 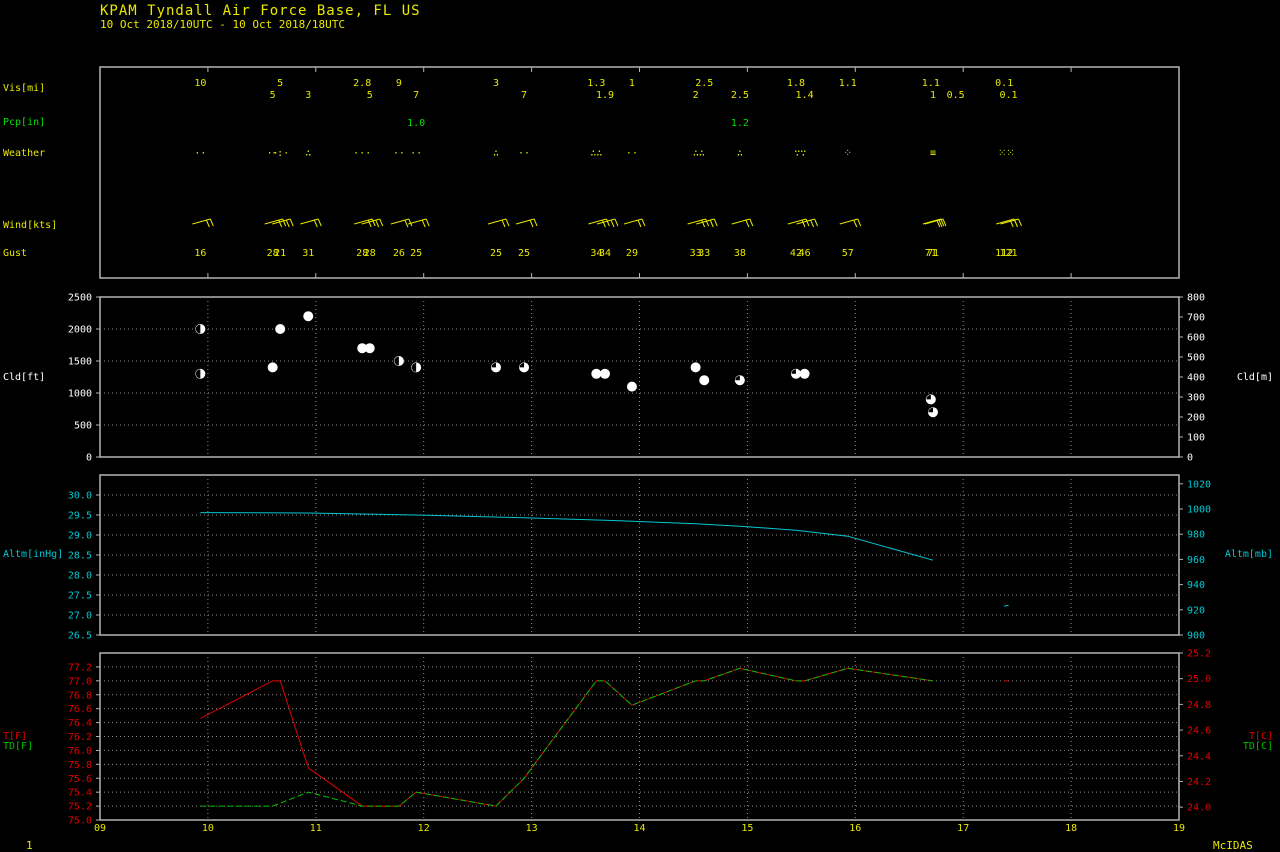 I want to click on gust-value: 57, so click(x=848, y=253).